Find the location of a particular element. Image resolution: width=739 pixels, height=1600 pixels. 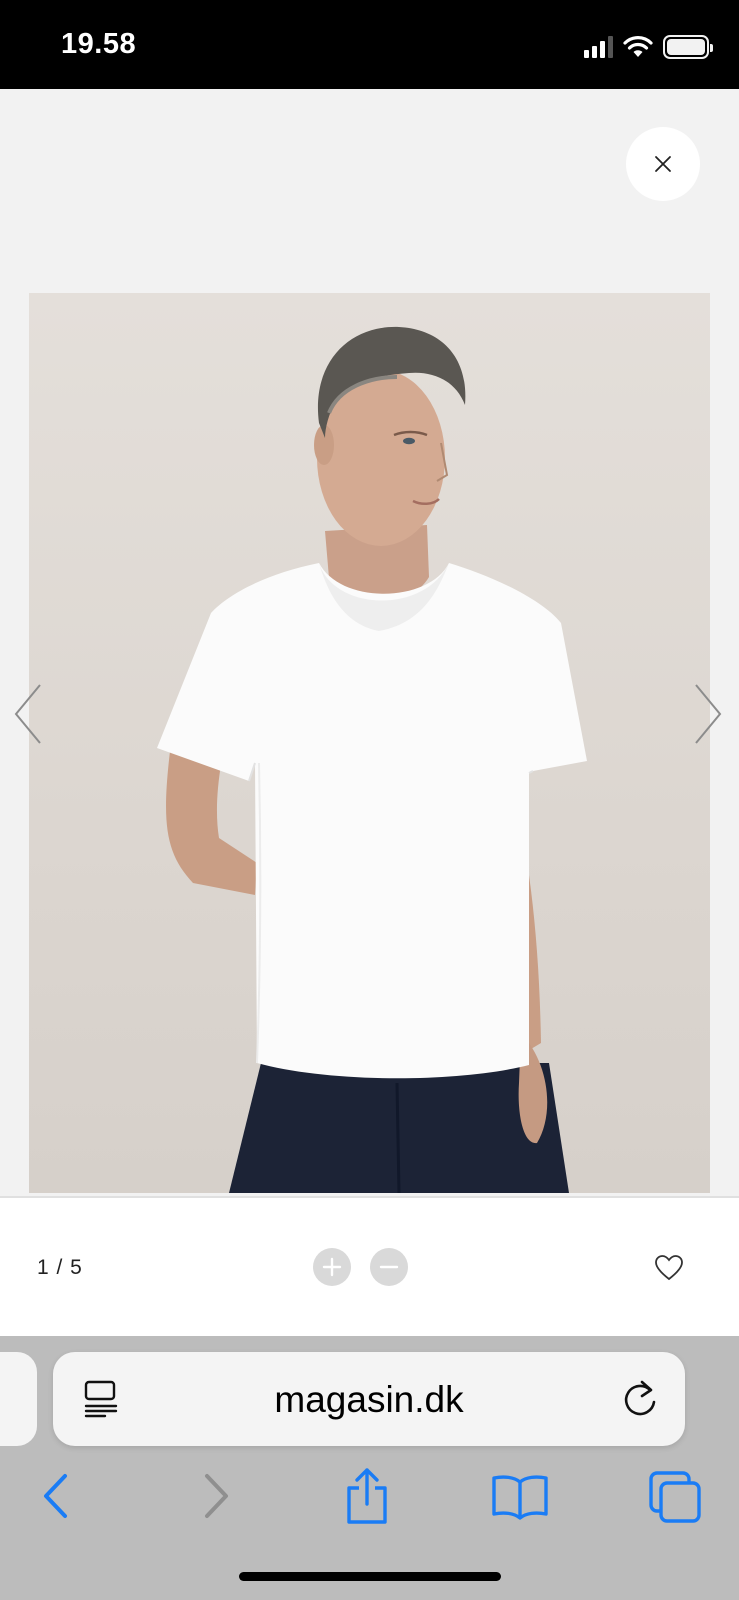

plus-icon is located at coordinates (332, 1267).